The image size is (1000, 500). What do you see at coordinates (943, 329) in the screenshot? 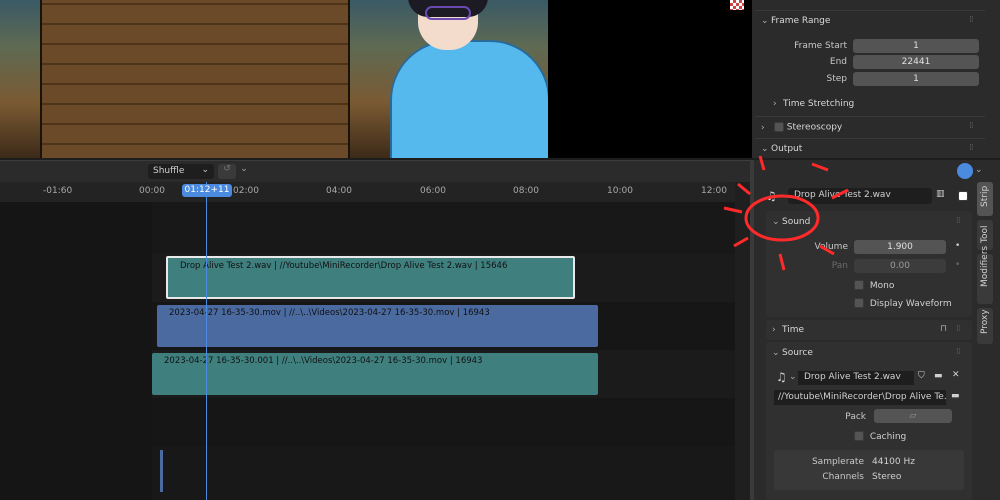
I see `lock-icon: ⊓` at bounding box center [943, 329].